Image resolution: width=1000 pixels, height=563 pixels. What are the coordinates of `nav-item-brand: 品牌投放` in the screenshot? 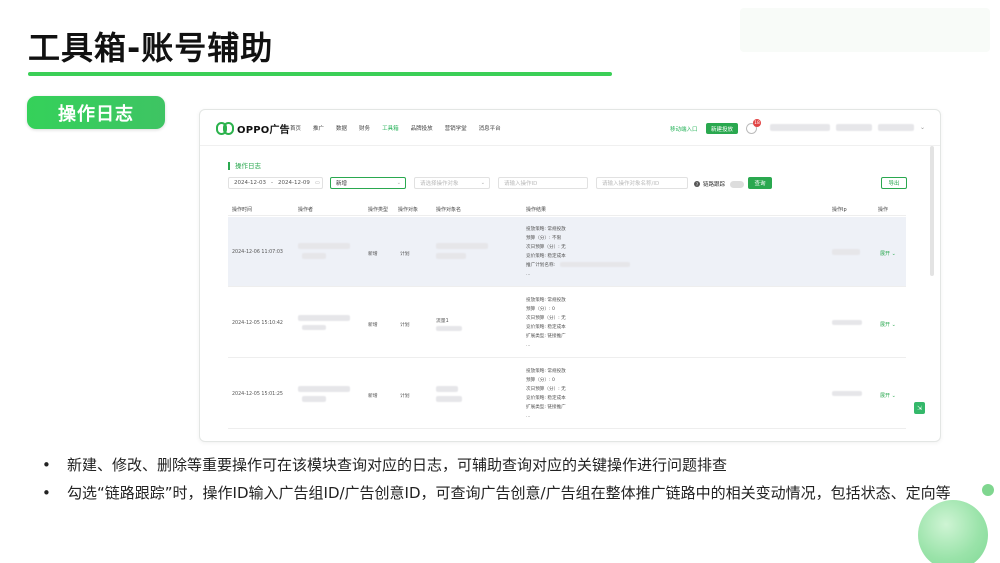 It's located at (422, 128).